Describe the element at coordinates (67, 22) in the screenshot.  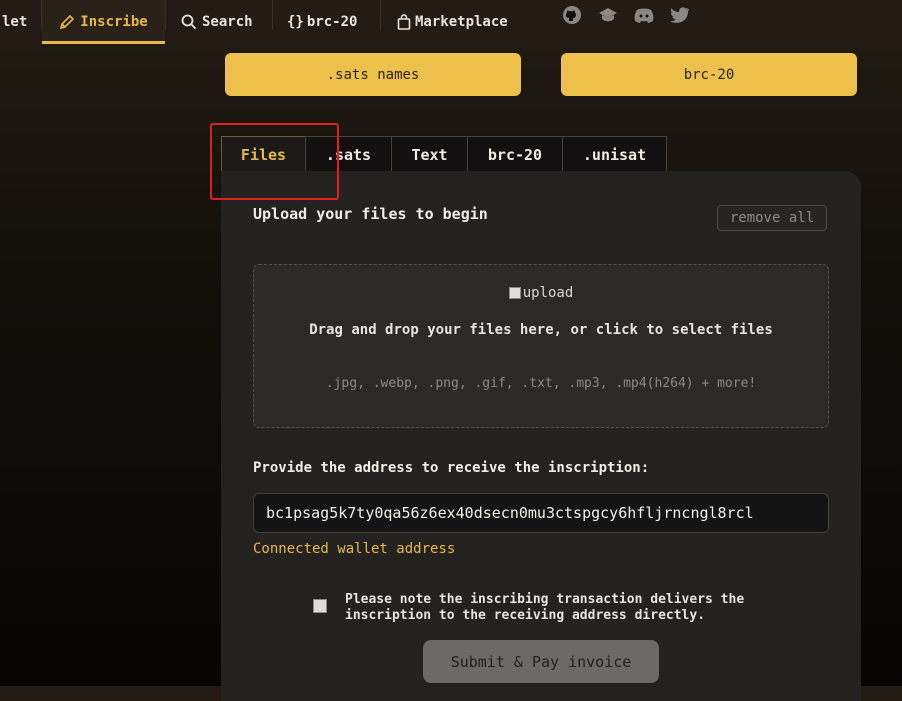
I see `pencil-icon` at that location.